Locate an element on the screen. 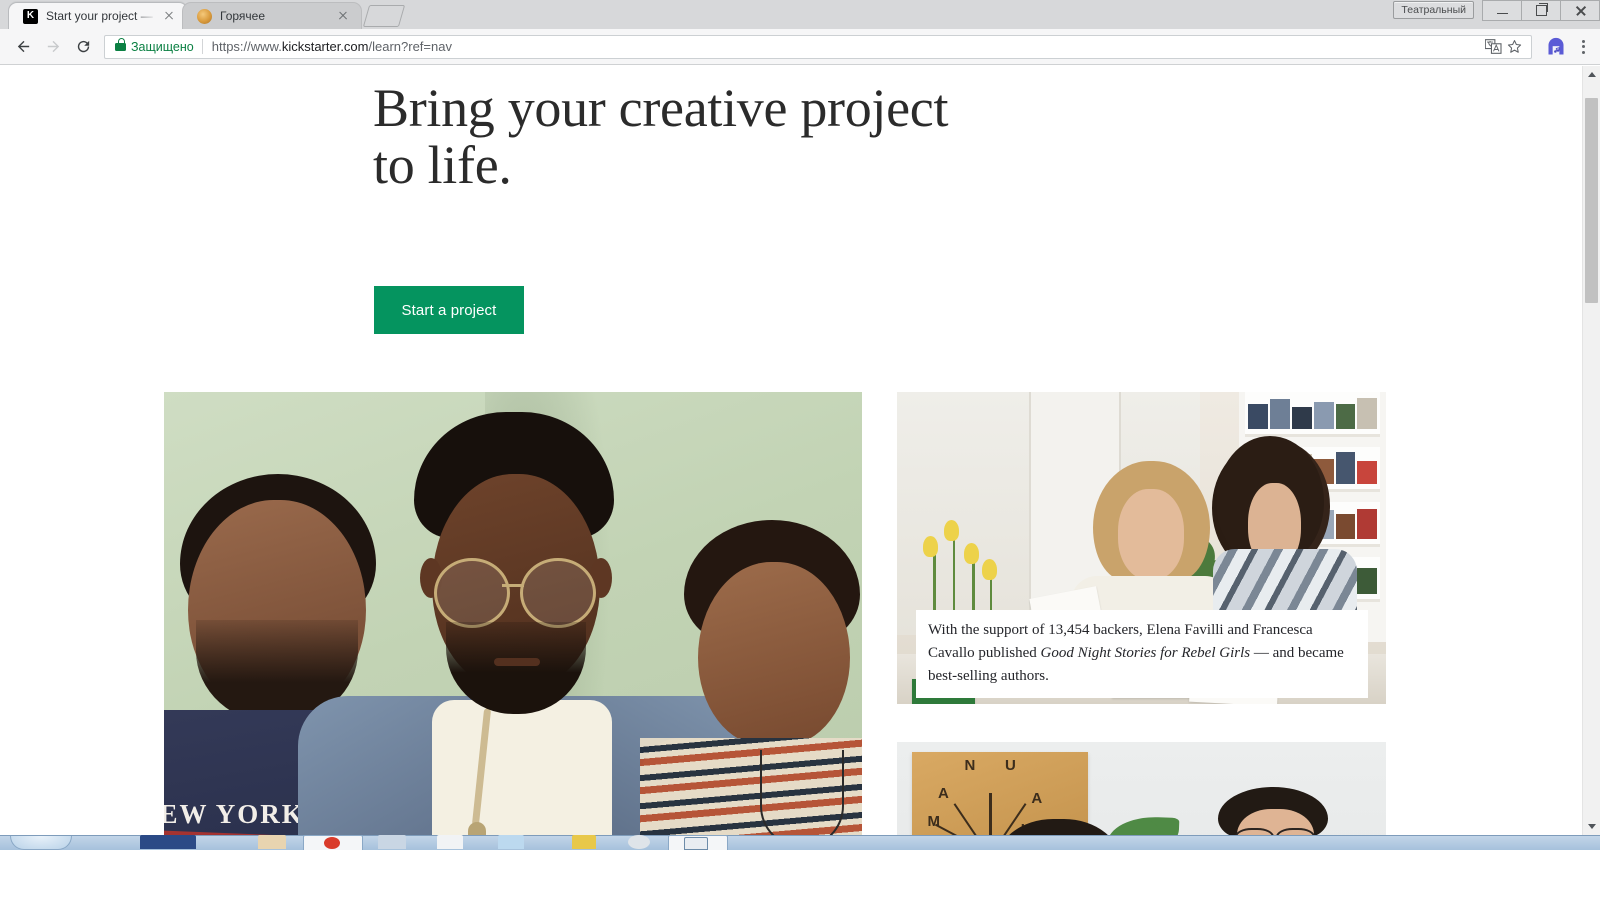 The width and height of the screenshot is (1600, 900). pikabu-favicon-icon is located at coordinates (204, 16).